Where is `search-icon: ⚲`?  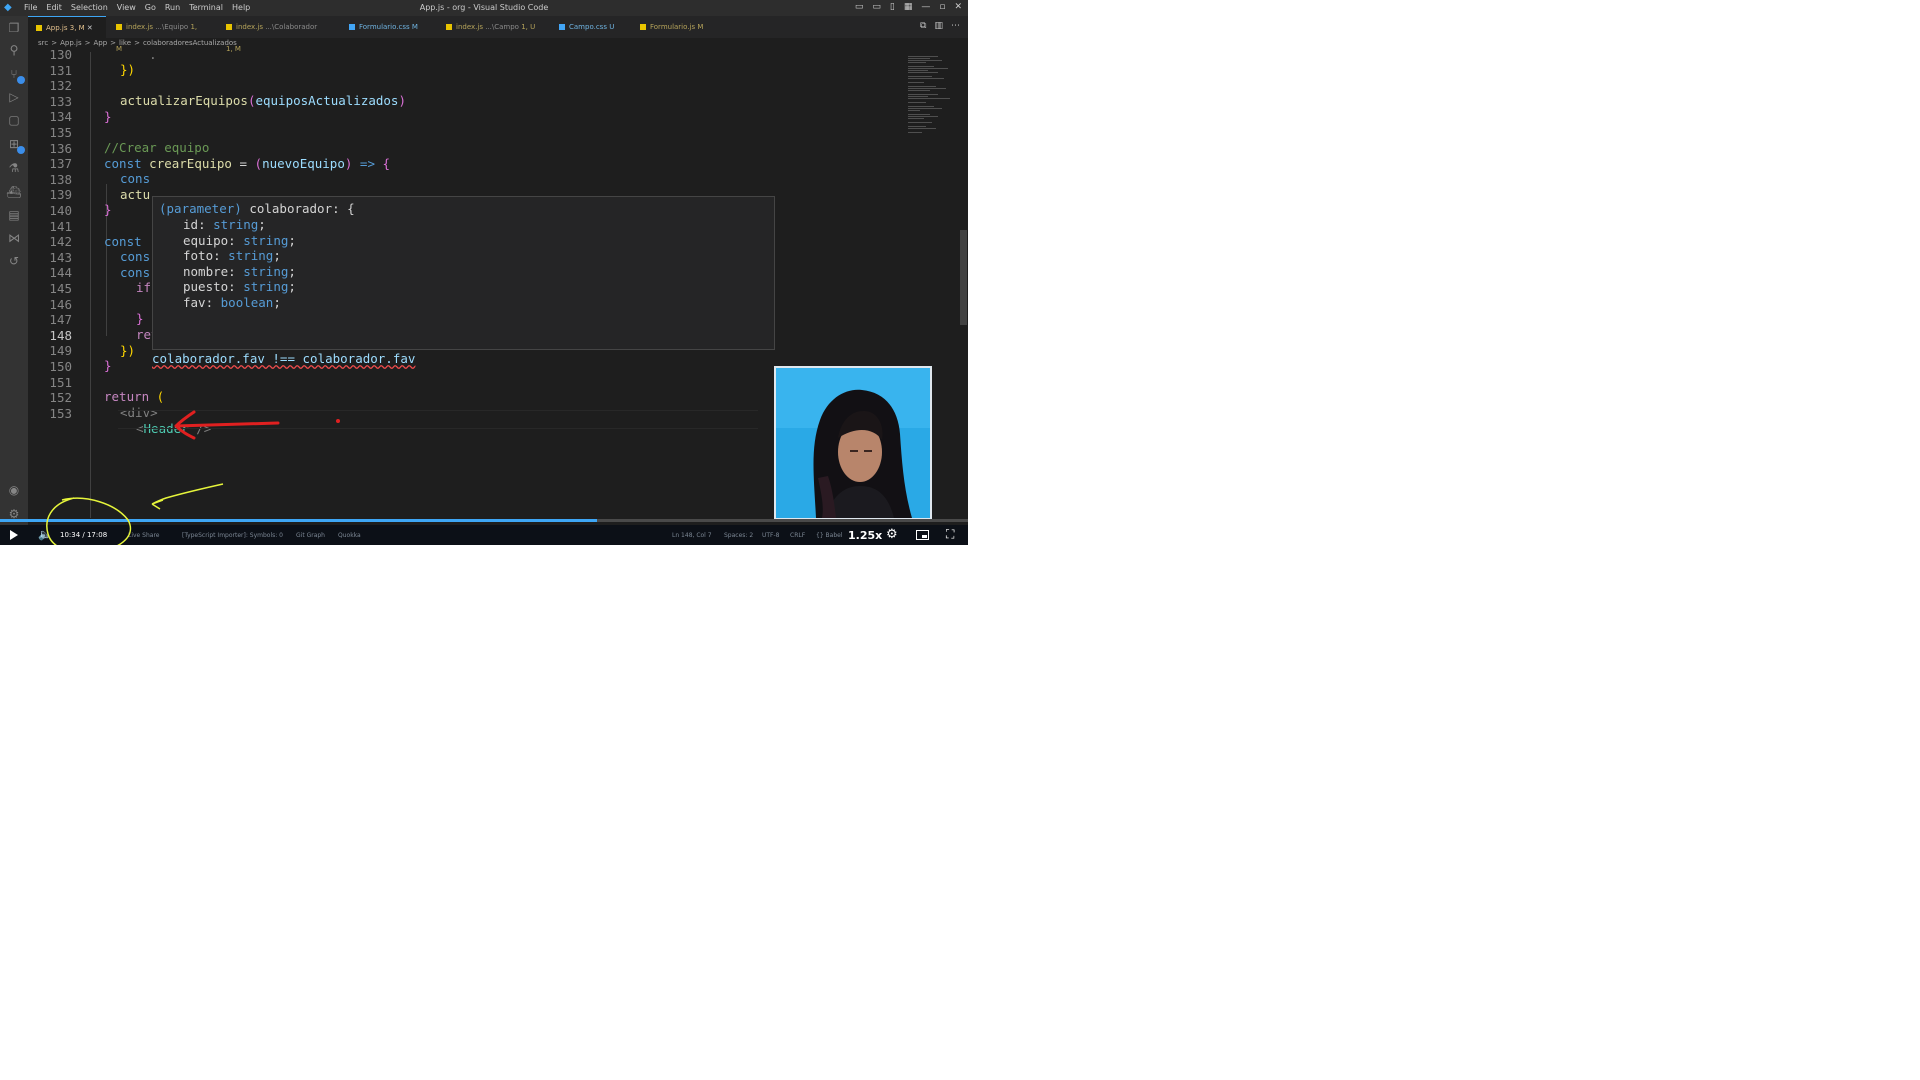 search-icon: ⚲ is located at coordinates (14, 50).